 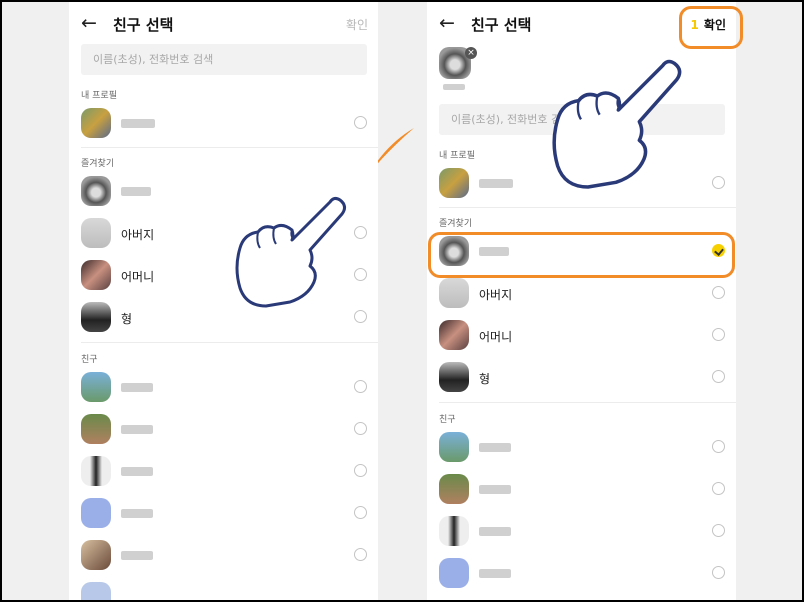 I want to click on search-input: 이름(초성), 전화번호 검색, so click(x=224, y=59).